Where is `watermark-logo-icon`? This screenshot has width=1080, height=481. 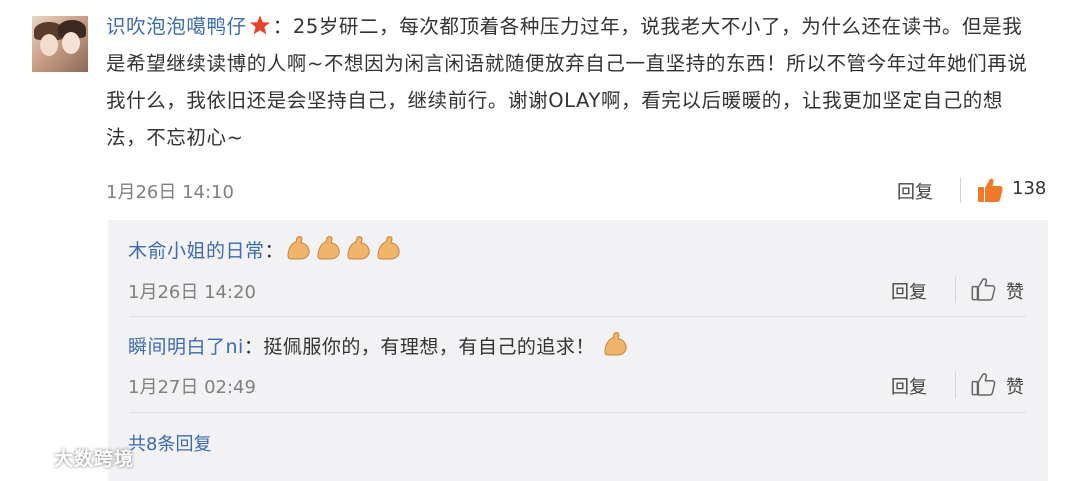 watermark-logo-icon is located at coordinates (30, 458).